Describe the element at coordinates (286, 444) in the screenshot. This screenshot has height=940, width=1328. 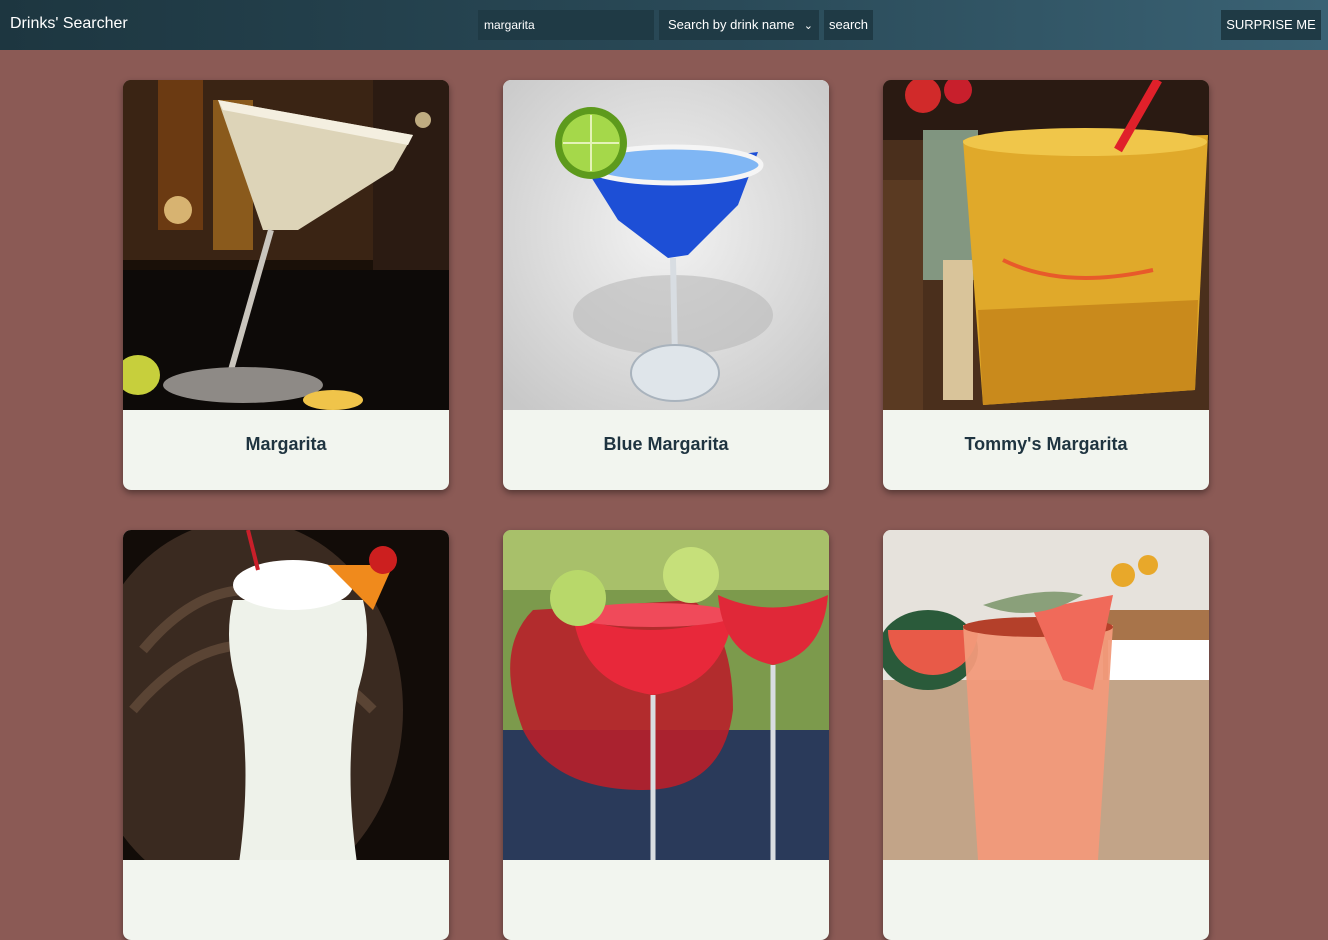
I see `drink-title: Margarita` at that location.